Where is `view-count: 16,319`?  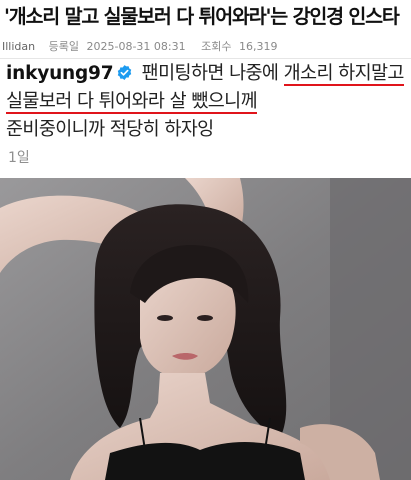
view-count: 16,319 is located at coordinates (258, 46).